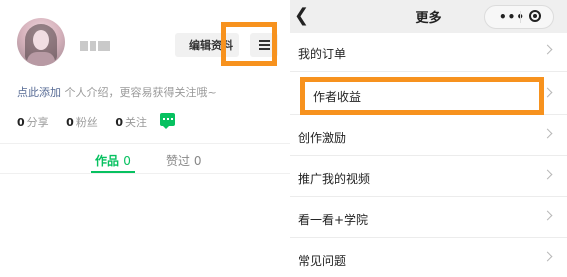 Image resolution: width=567 pixels, height=277 pixels. What do you see at coordinates (334, 179) in the screenshot?
I see `list-item-label: 推广我的视频` at bounding box center [334, 179].